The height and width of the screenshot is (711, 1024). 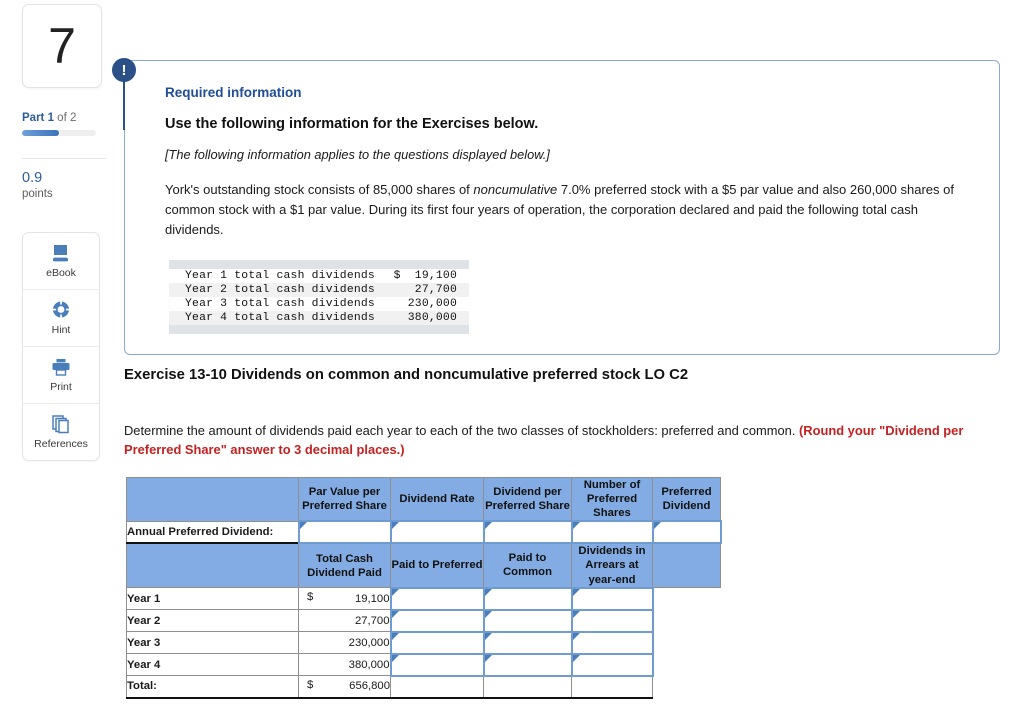 I want to click on cell-total-paid-to-common, so click(x=527, y=687).